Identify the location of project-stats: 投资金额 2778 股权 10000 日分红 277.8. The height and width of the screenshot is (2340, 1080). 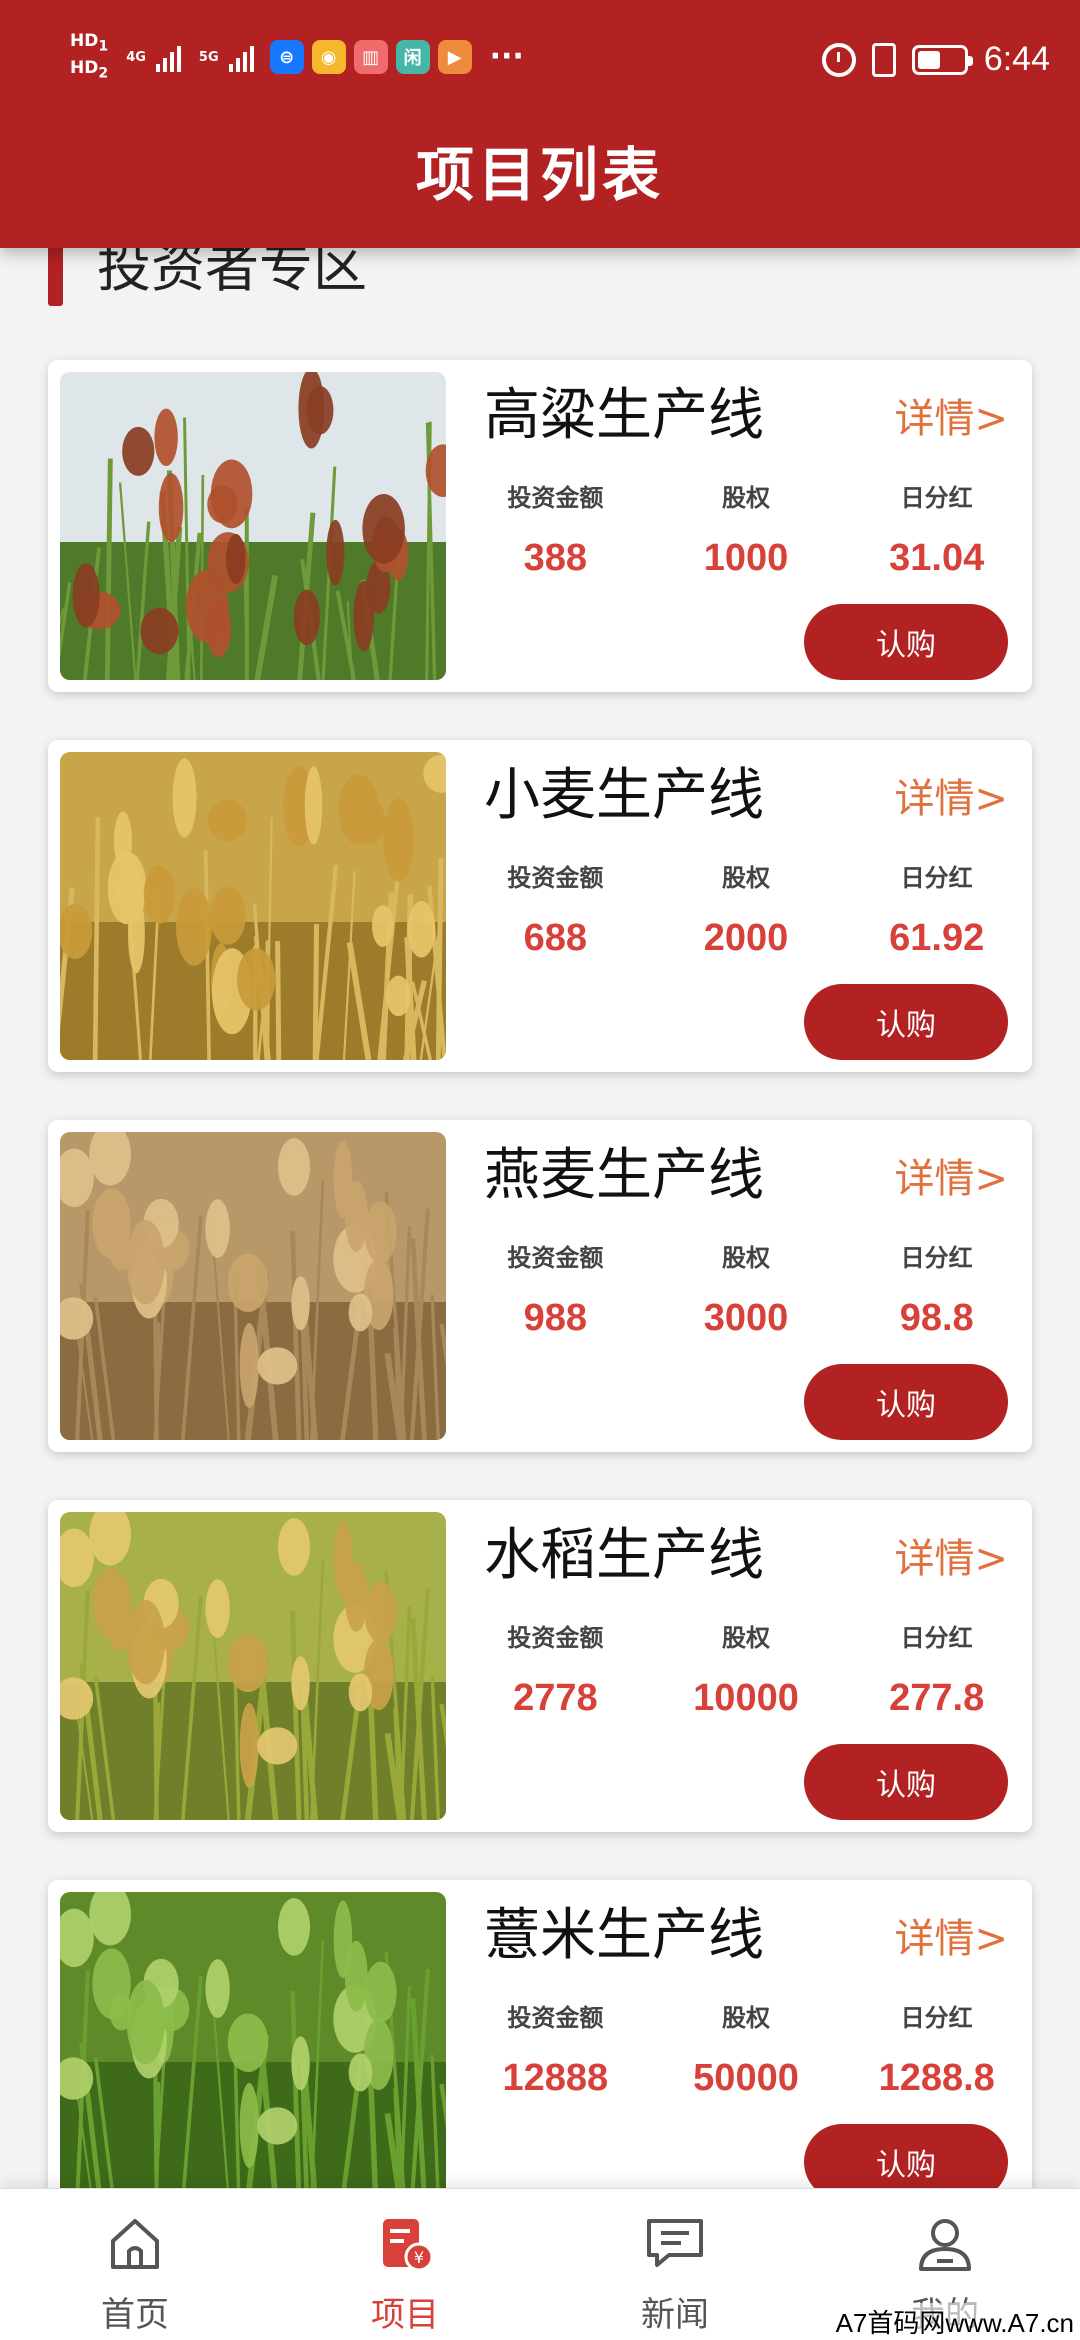
(746, 1669).